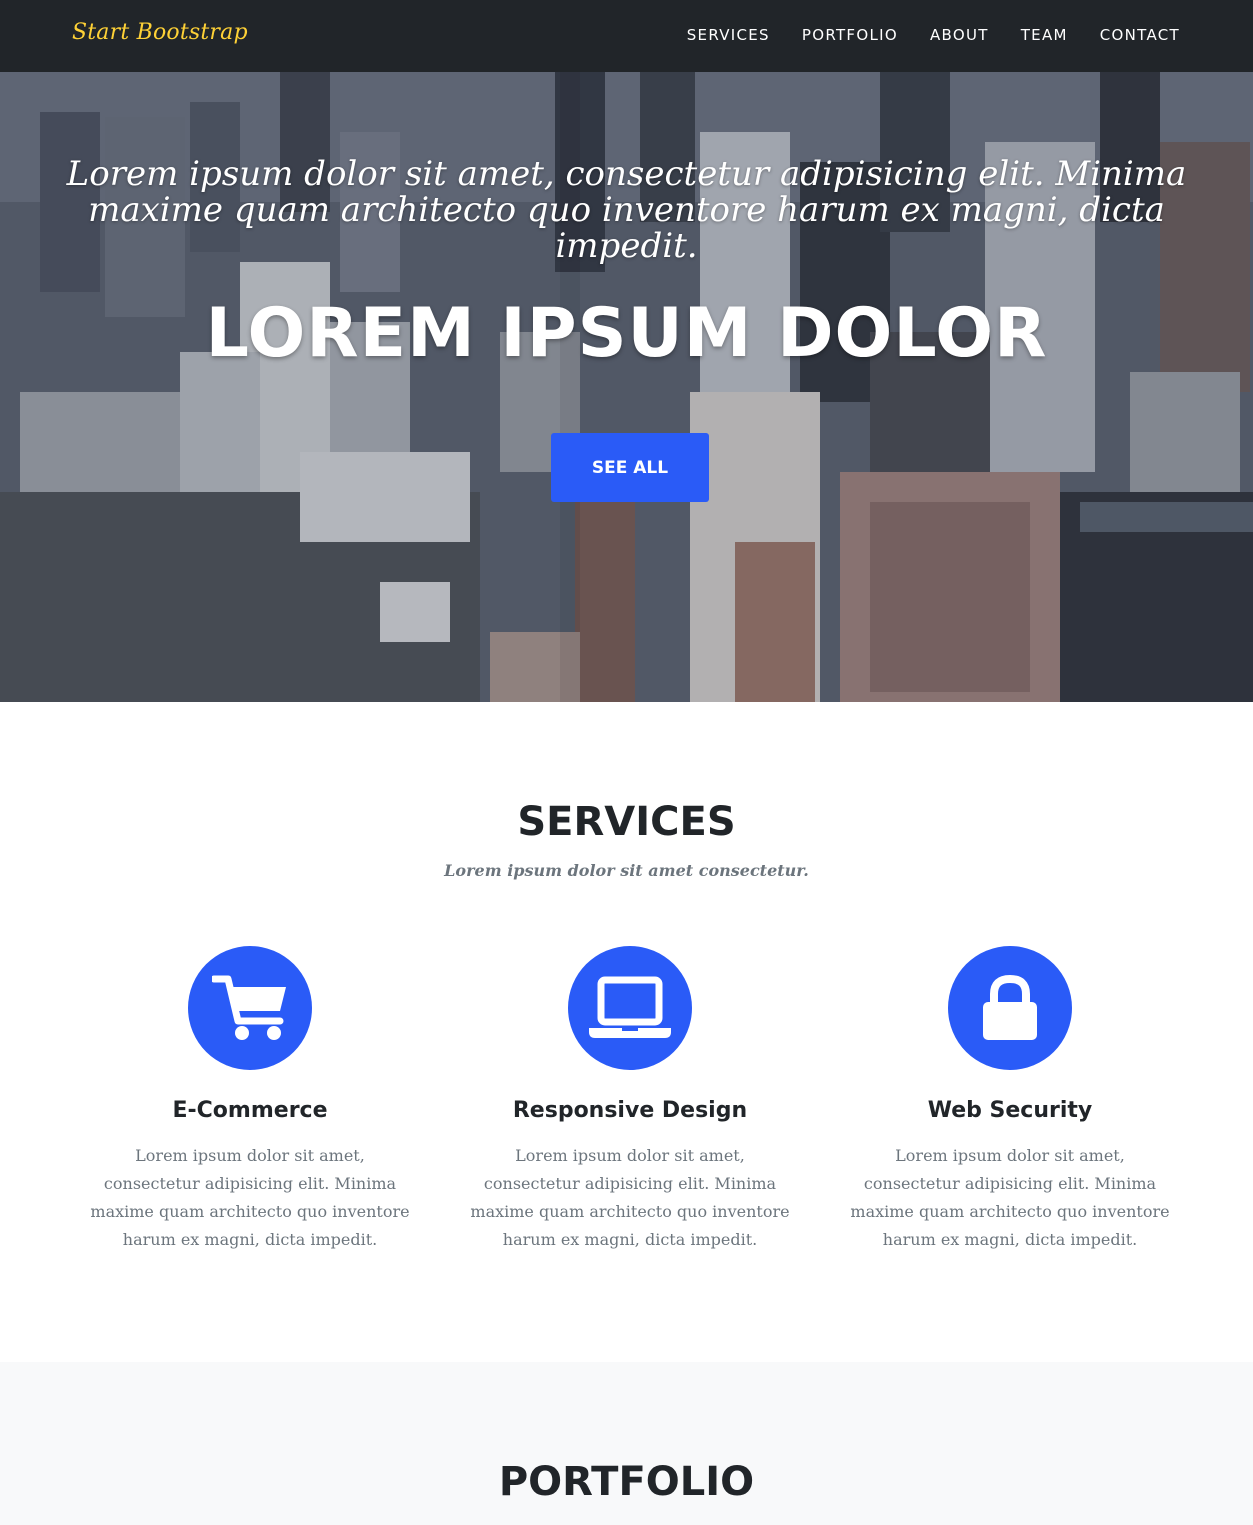 The height and width of the screenshot is (1525, 1253). I want to click on nav-link-portfolio: PORTFOLIO, so click(850, 35).